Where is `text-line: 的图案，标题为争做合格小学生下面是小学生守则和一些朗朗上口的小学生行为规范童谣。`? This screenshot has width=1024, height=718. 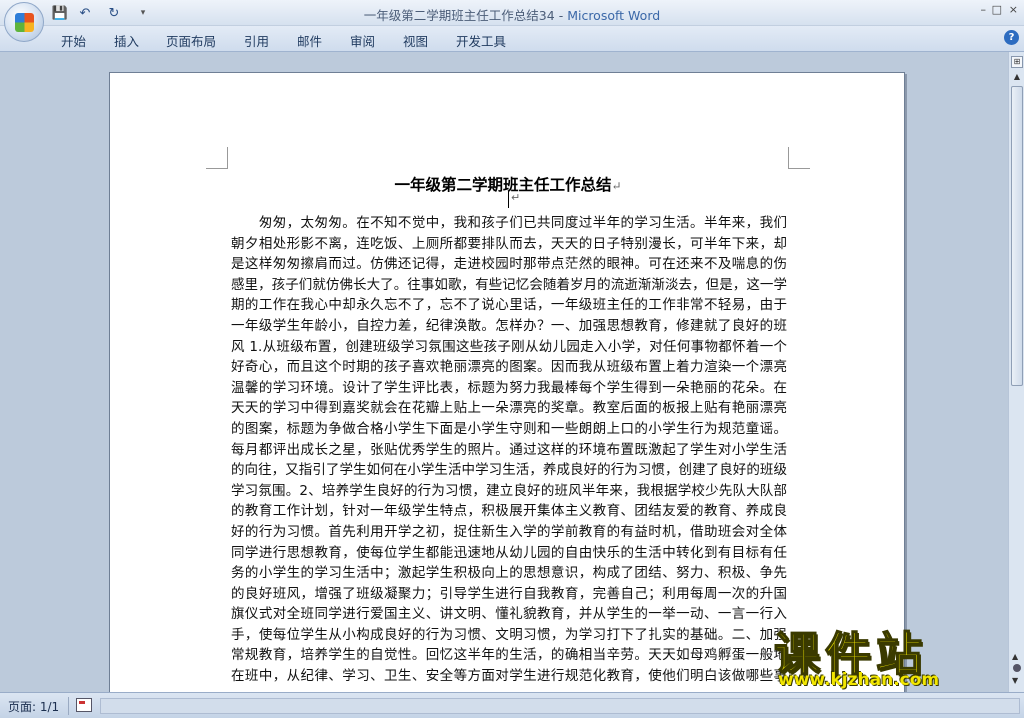 text-line: 的图案，标题为争做合格小学生下面是小学生守则和一些朗朗上口的小学生行为规范童谣。 is located at coordinates (509, 428).